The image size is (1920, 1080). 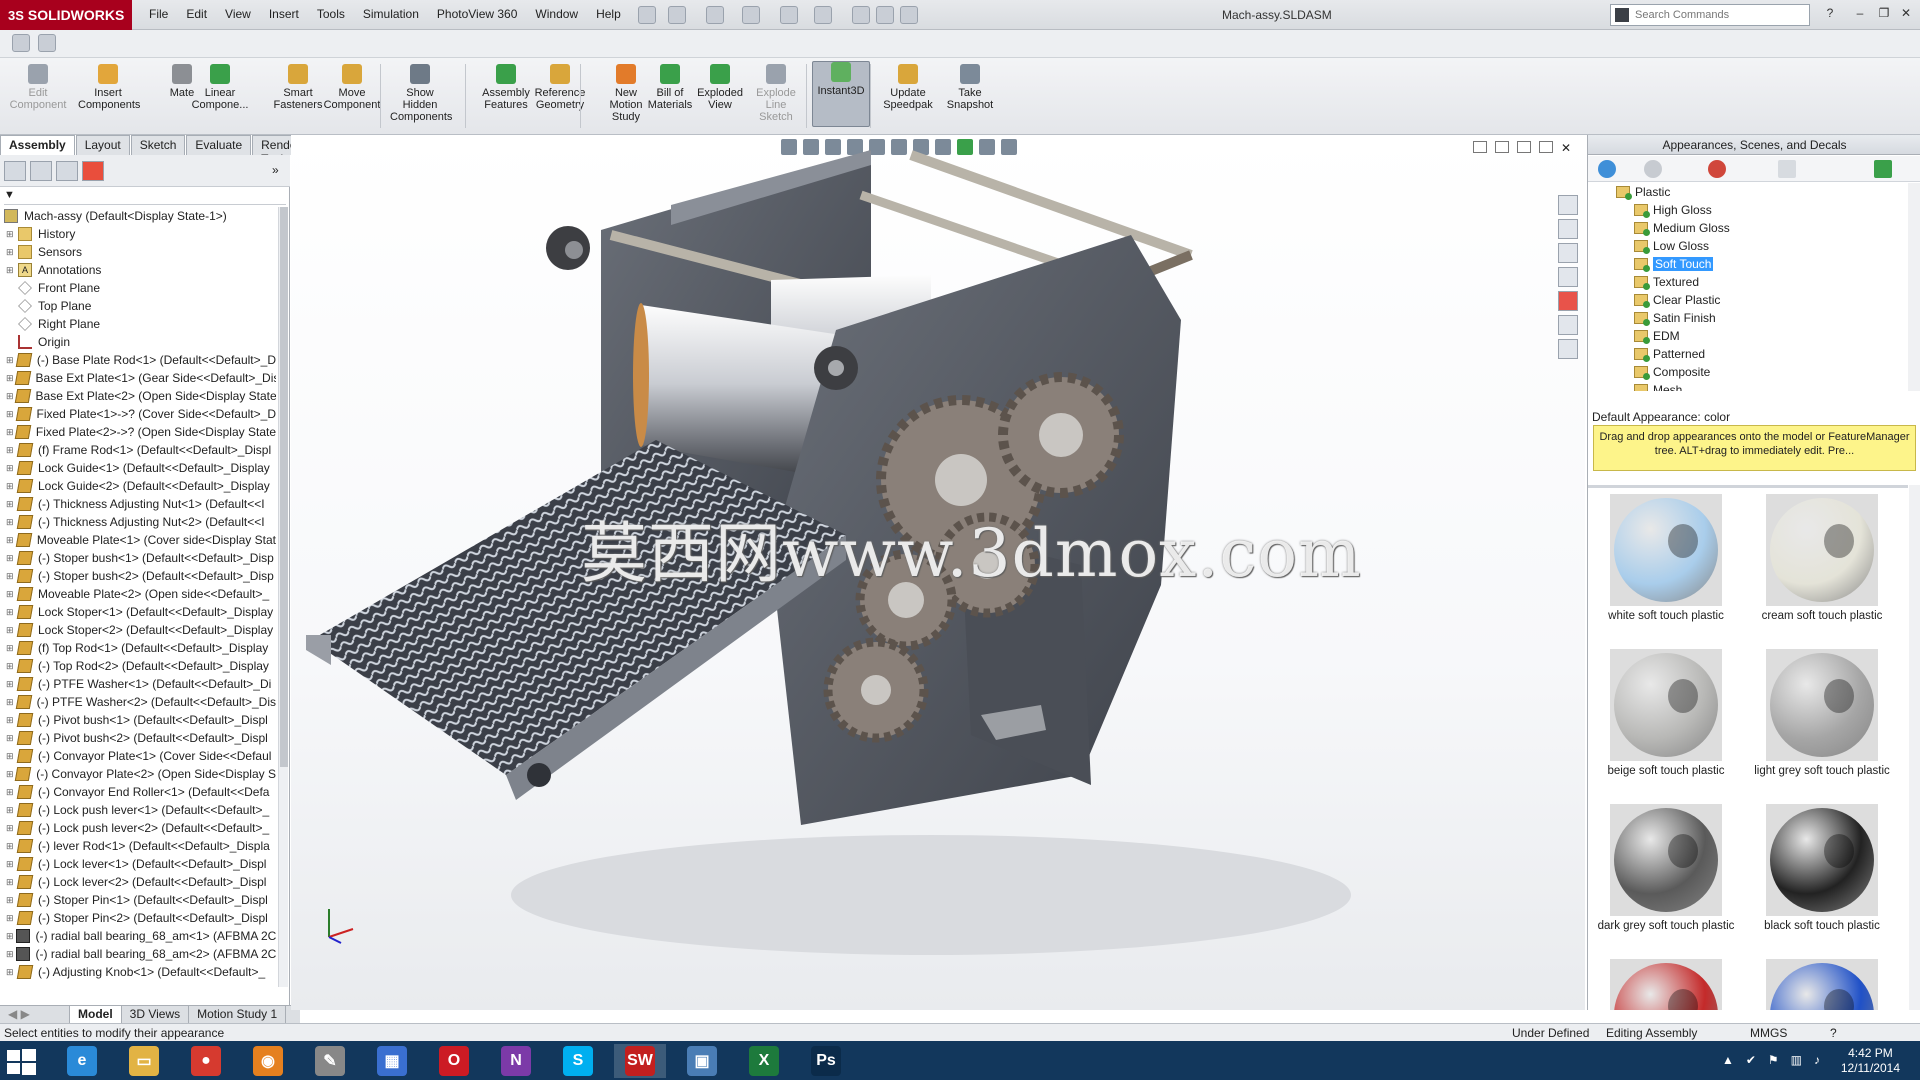 I want to click on take-snapshot-button: Take Snapshot, so click(x=970, y=87).